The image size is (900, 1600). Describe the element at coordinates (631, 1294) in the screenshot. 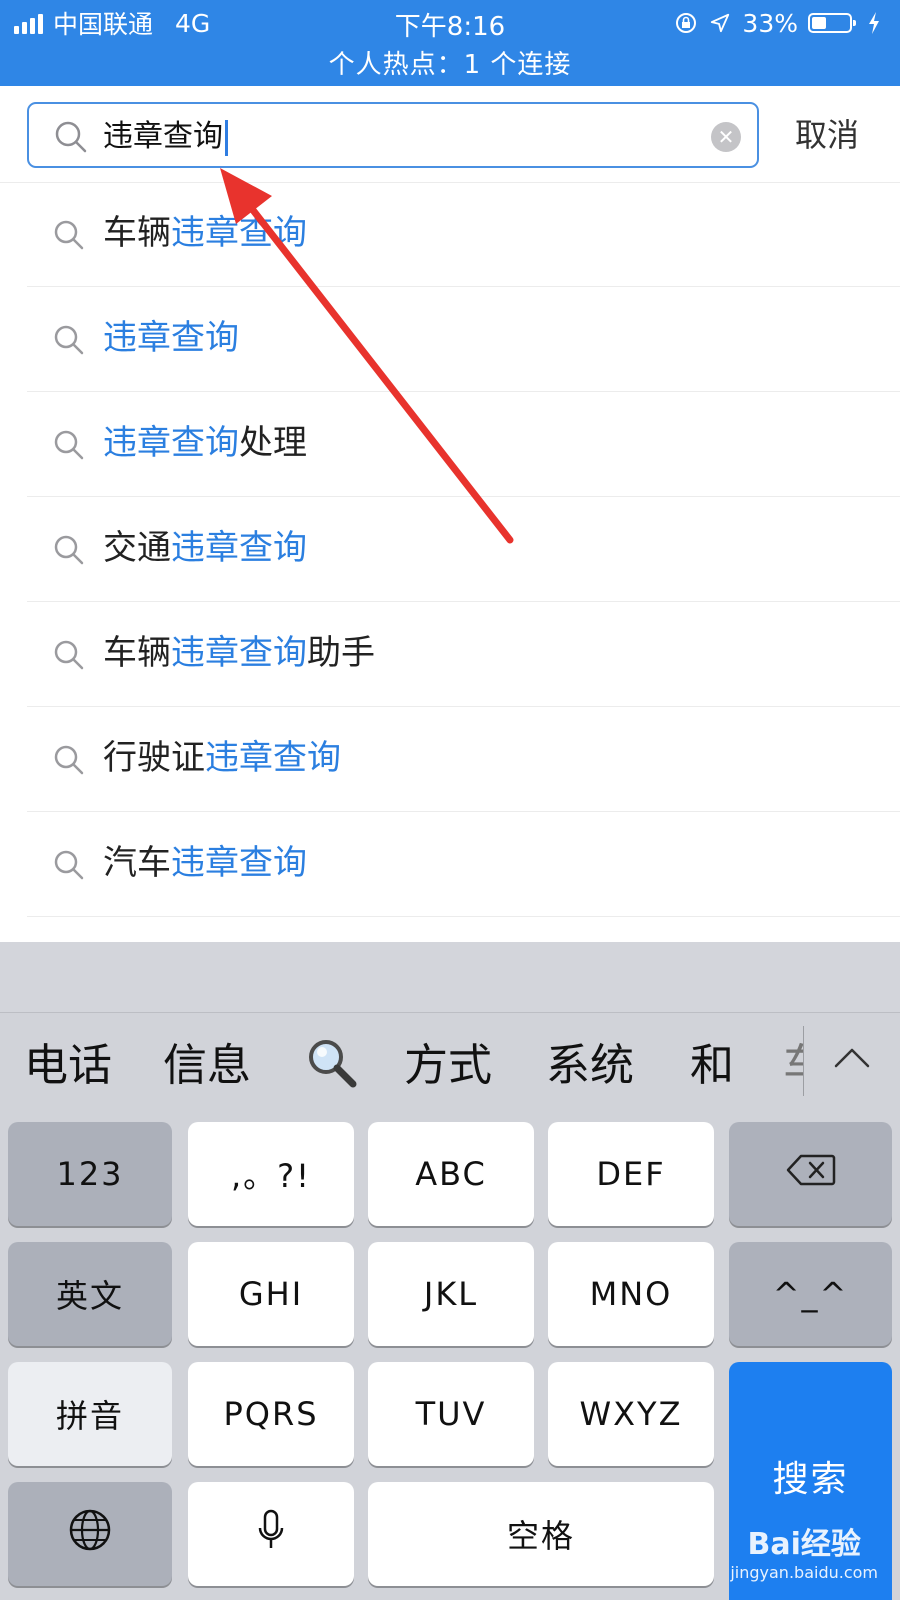

I see `key-mno: MNO` at that location.